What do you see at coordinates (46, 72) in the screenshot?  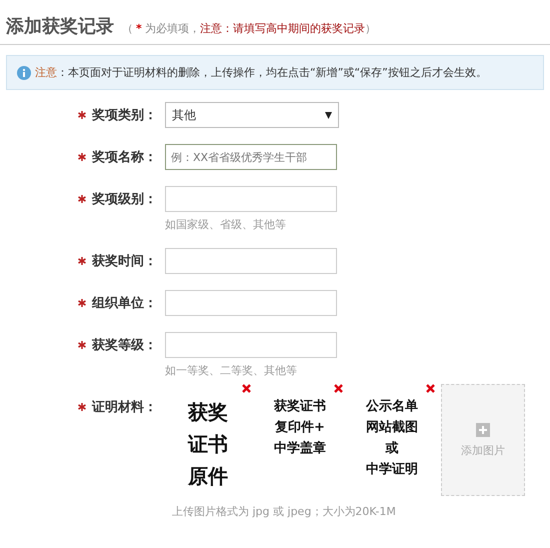 I see `notice-label: 注意` at bounding box center [46, 72].